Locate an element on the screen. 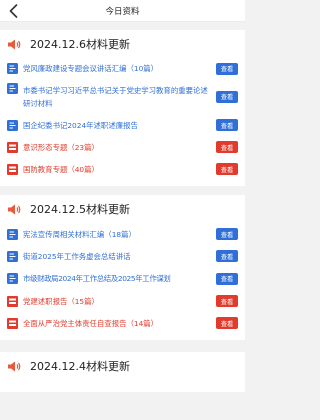 The image size is (320, 420). list-item: 市级财政局2024年工作总结及2025年工作谋划 查看 is located at coordinates (122, 278).